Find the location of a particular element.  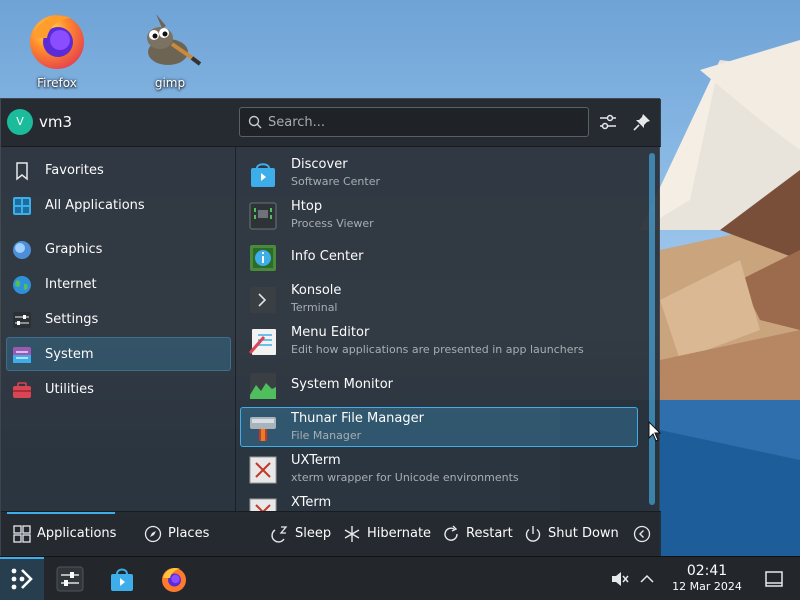

scrollbar-thumb is located at coordinates (652, 329).